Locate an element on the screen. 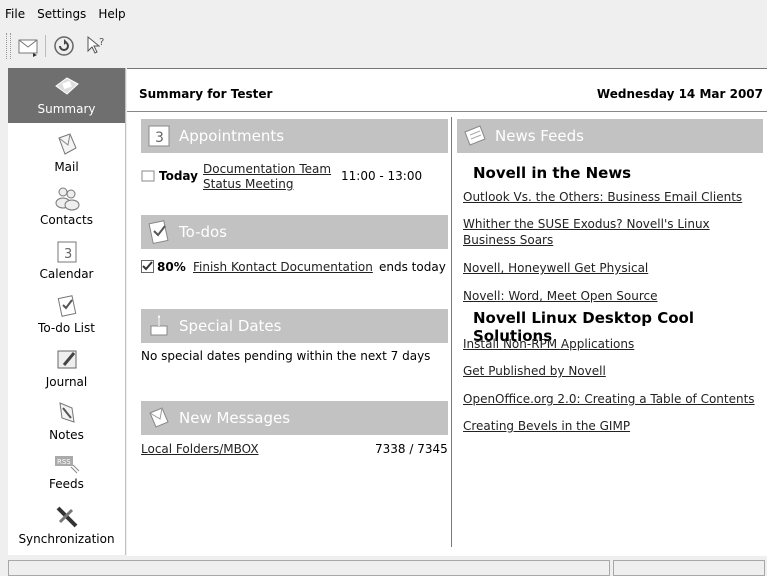 The height and width of the screenshot is (576, 767). news-item-link: Business Soars is located at coordinates (508, 240).